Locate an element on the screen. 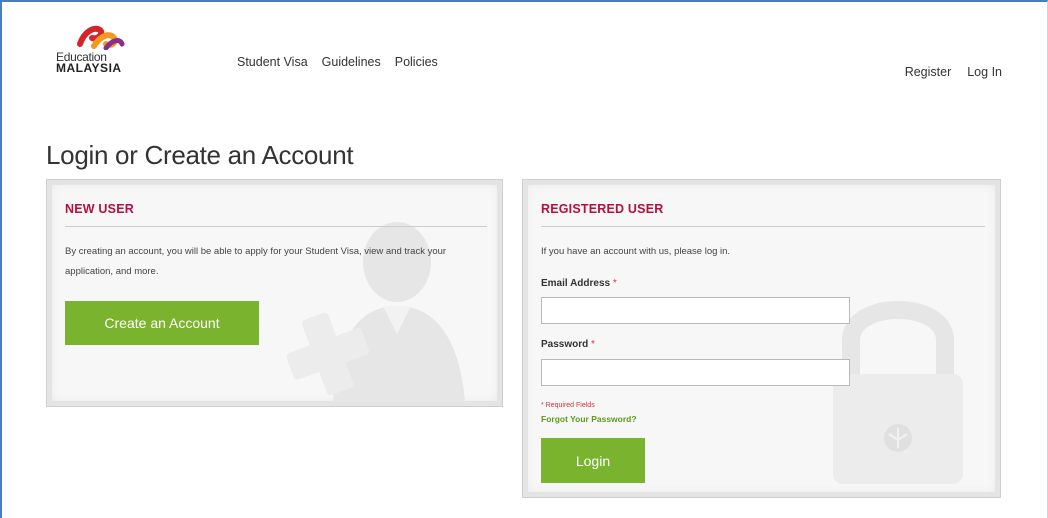 The height and width of the screenshot is (518, 1048). logo-swirl-icon is located at coordinates (101, 37).